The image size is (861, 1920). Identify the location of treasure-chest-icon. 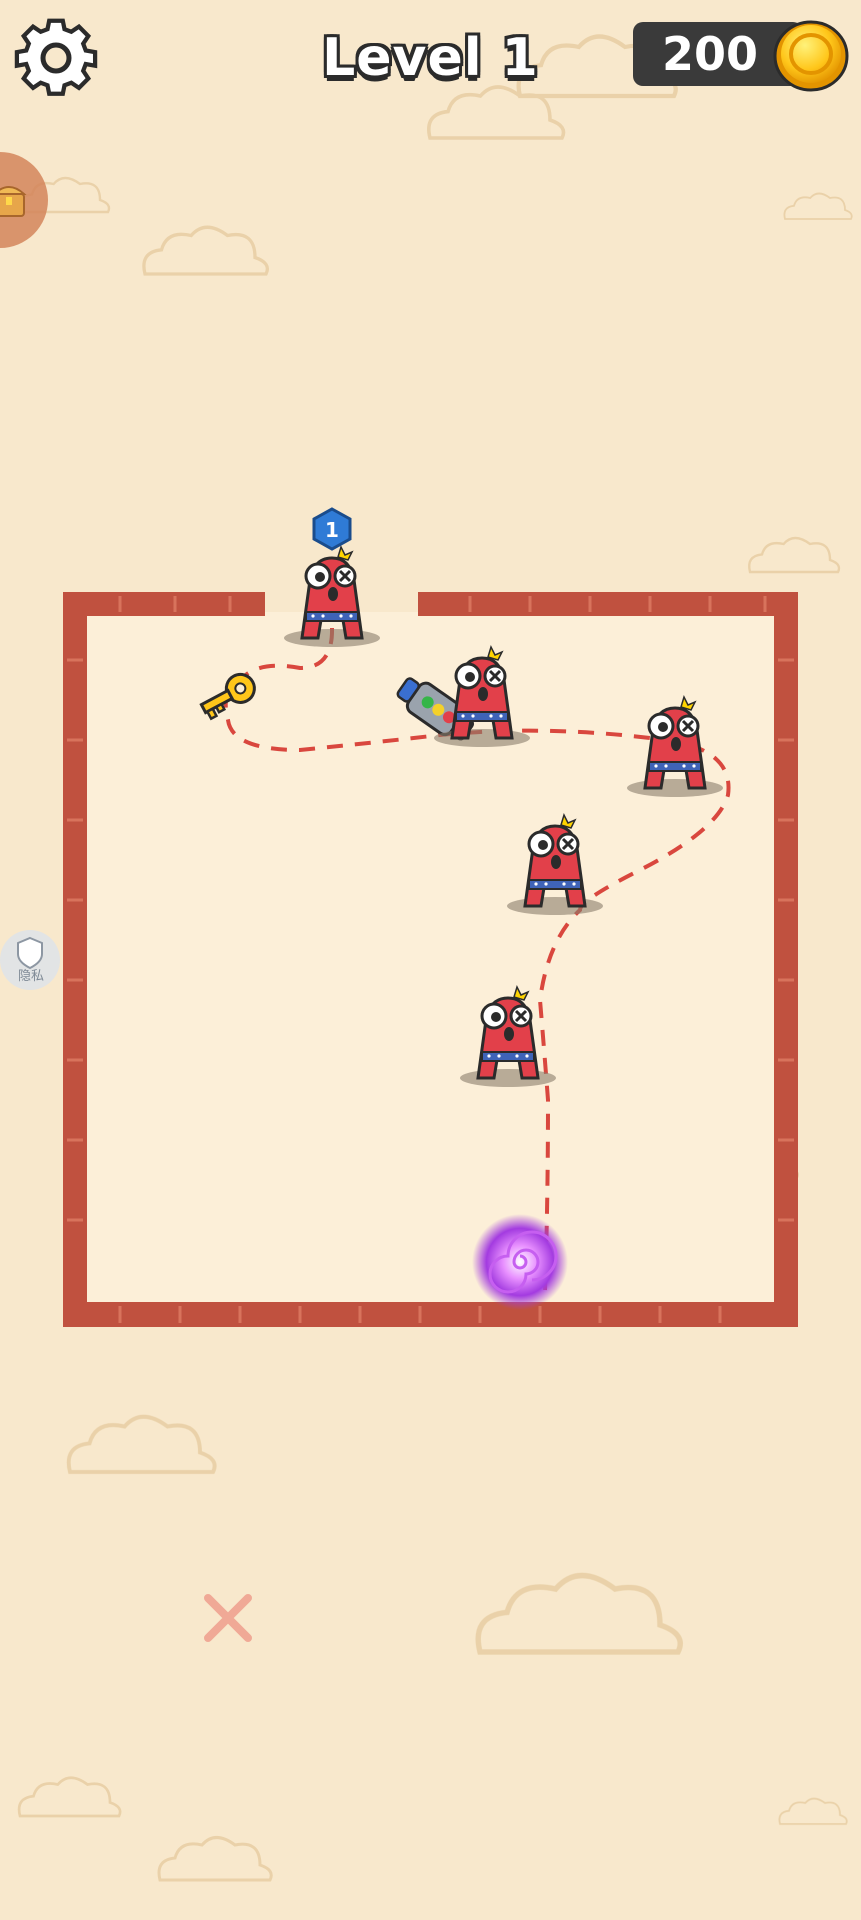
(24, 200).